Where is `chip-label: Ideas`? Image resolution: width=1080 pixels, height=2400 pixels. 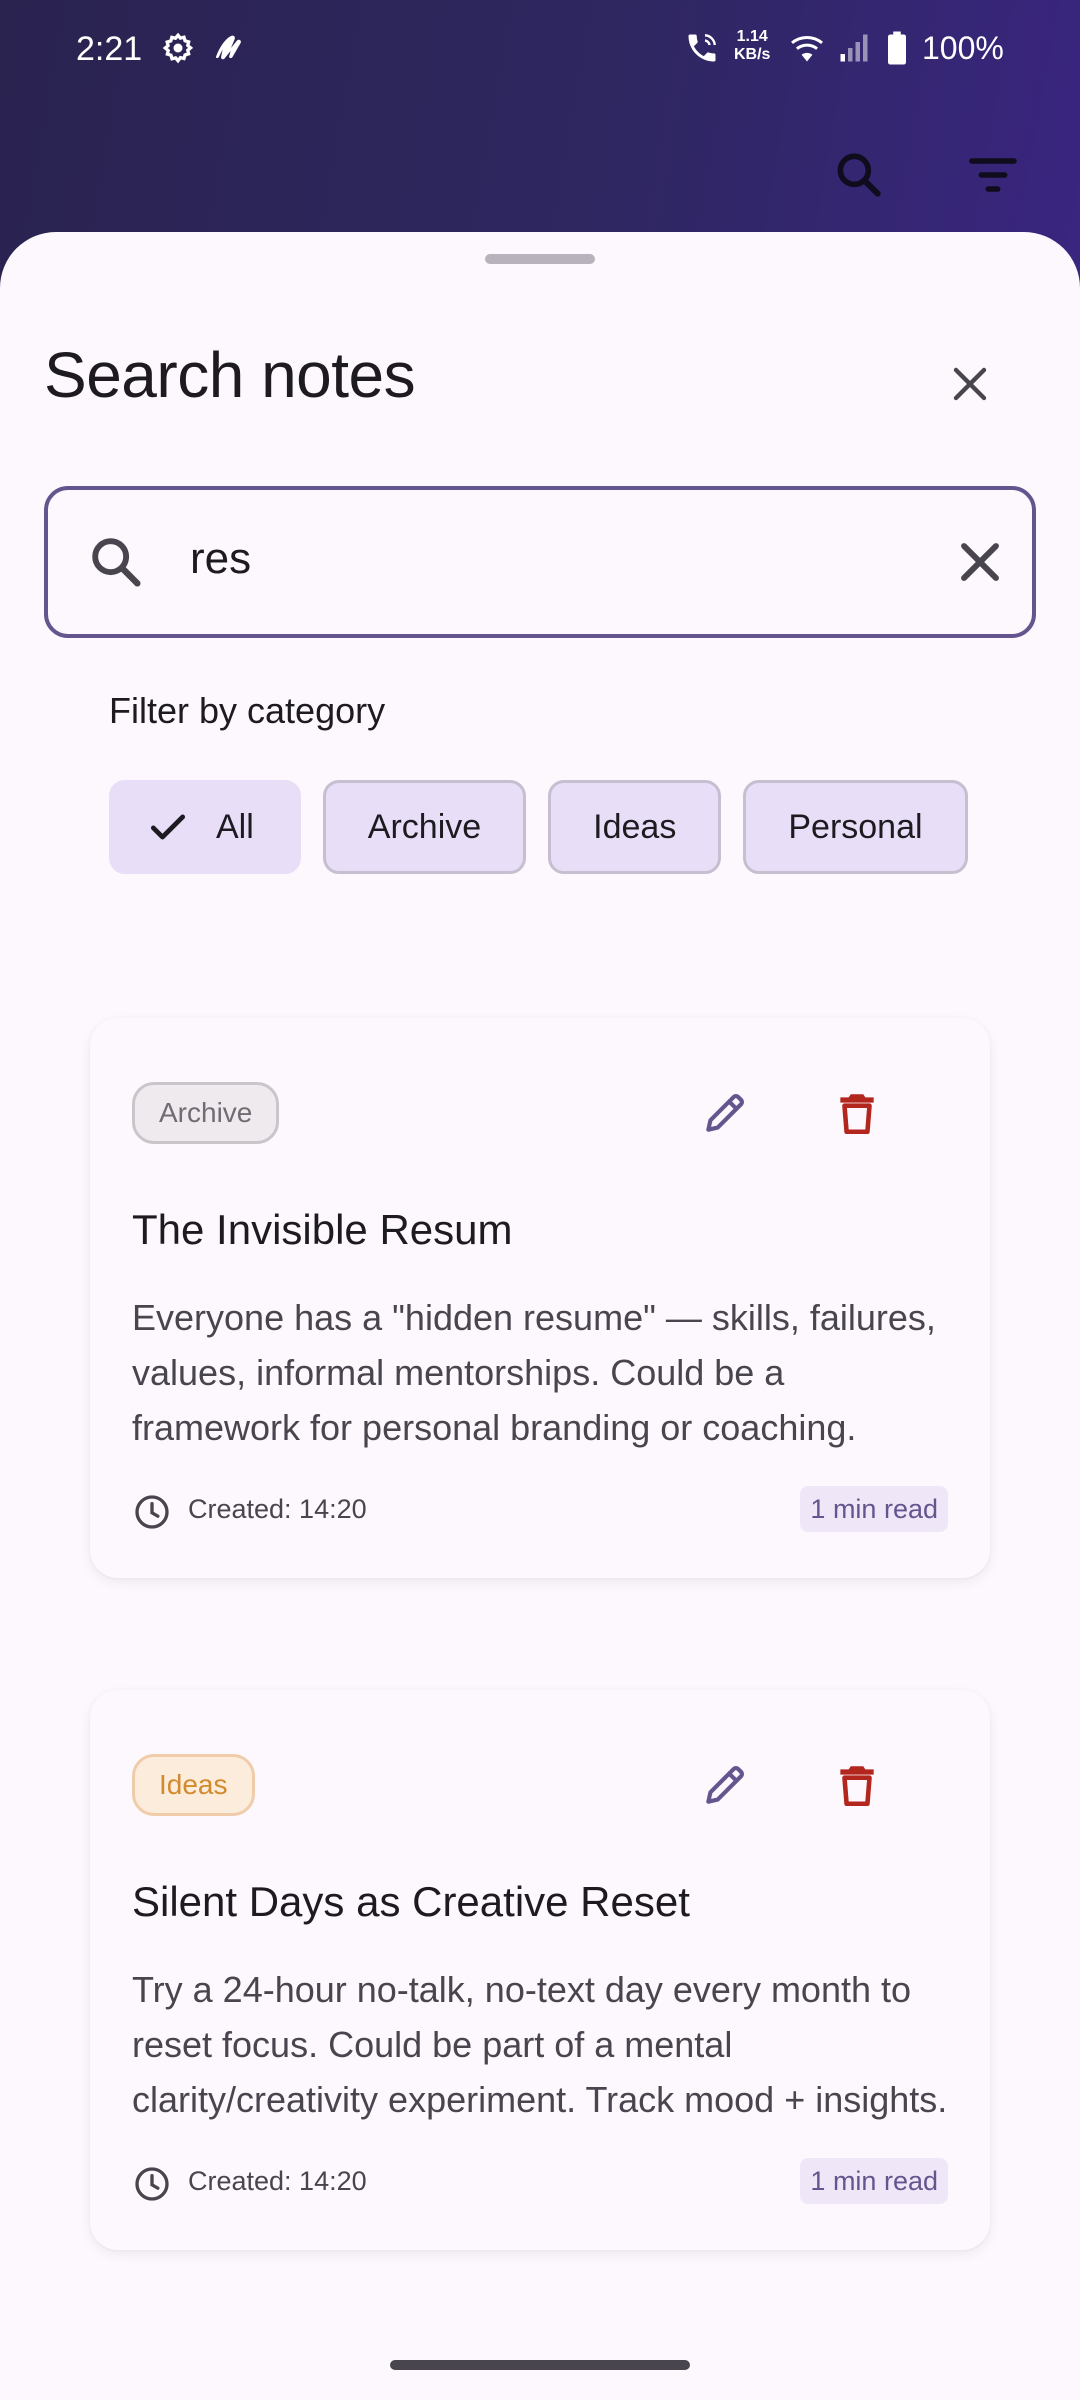 chip-label: Ideas is located at coordinates (635, 826).